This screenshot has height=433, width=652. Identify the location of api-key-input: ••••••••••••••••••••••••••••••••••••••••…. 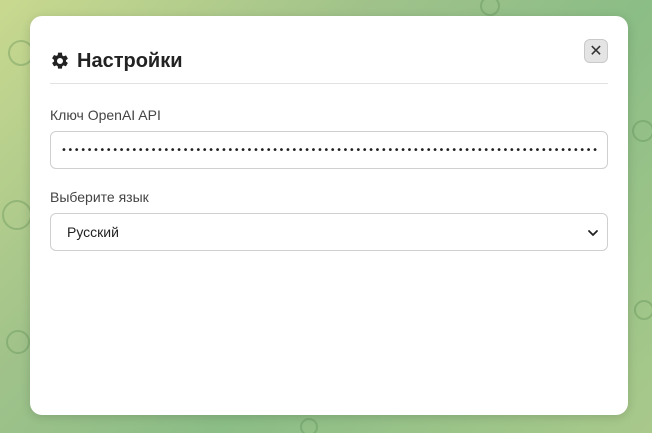
(329, 150).